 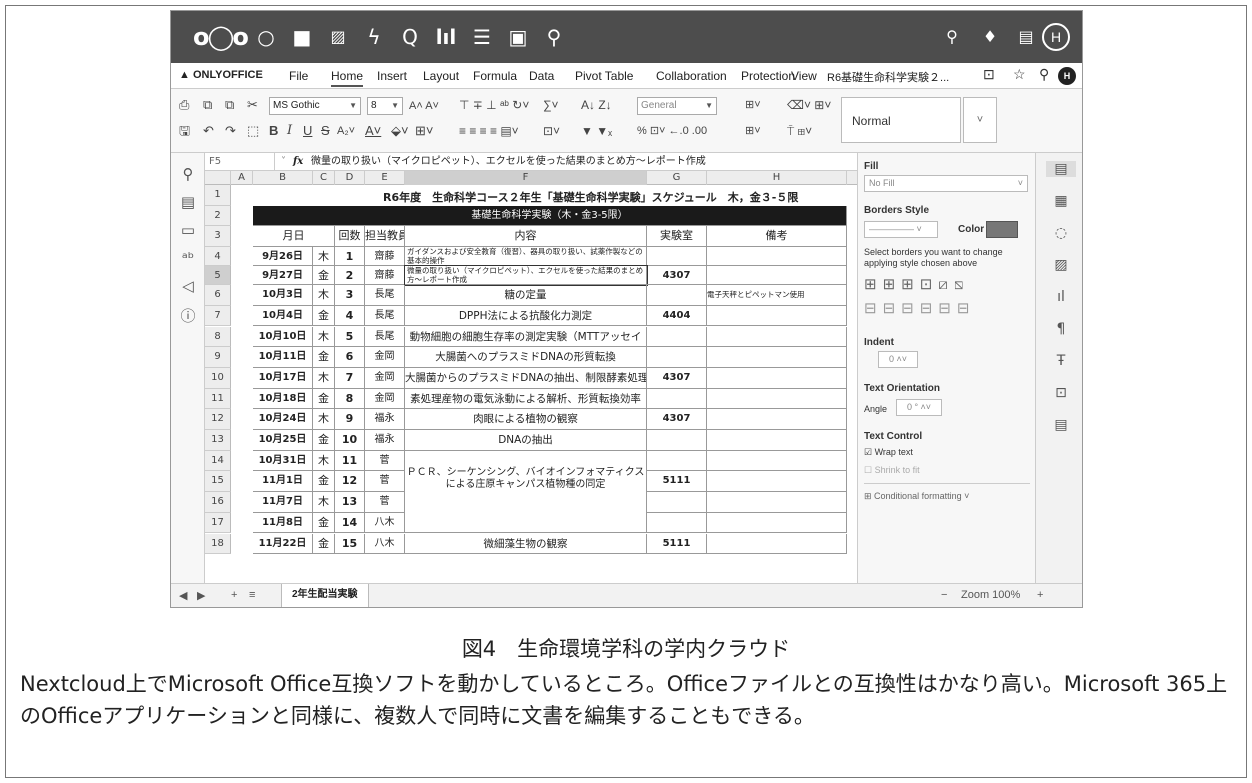 What do you see at coordinates (324, 178) in the screenshot?
I see `column-header-c: C` at bounding box center [324, 178].